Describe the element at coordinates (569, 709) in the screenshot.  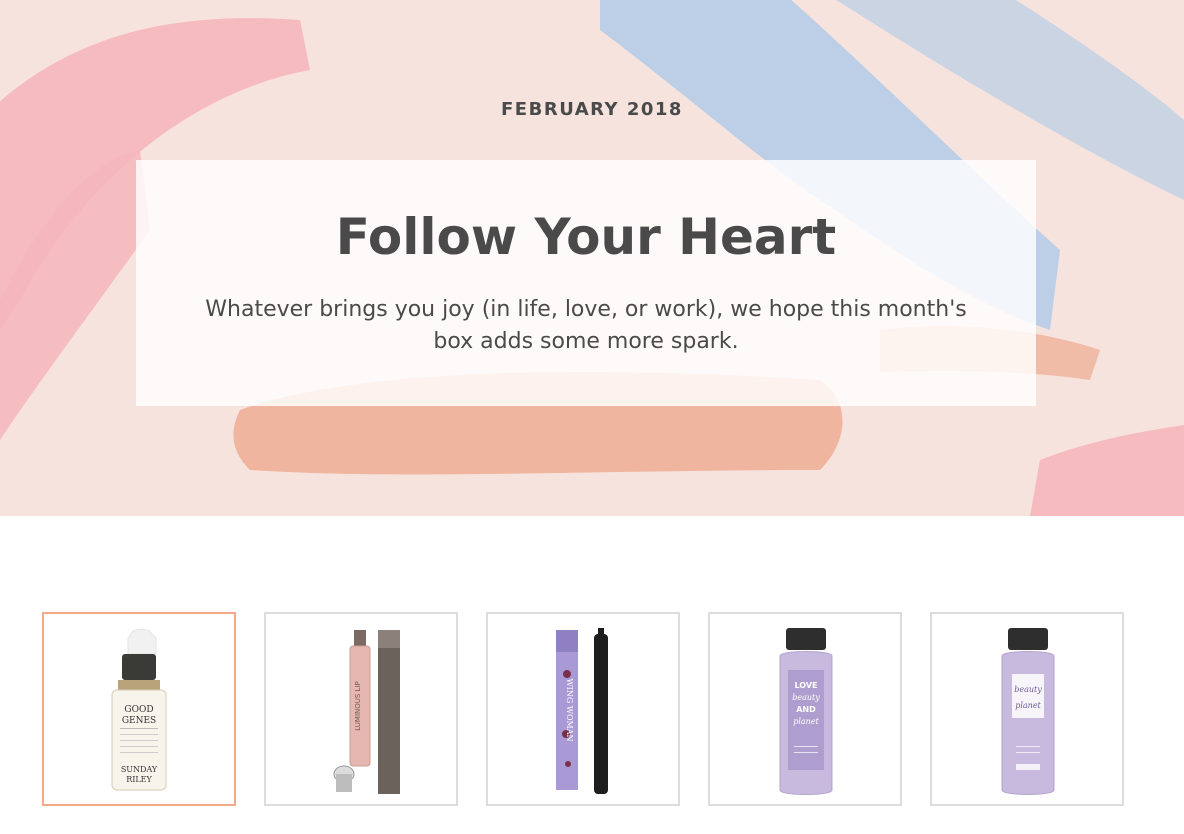
I see `product-label-line: WING WOMAN` at that location.